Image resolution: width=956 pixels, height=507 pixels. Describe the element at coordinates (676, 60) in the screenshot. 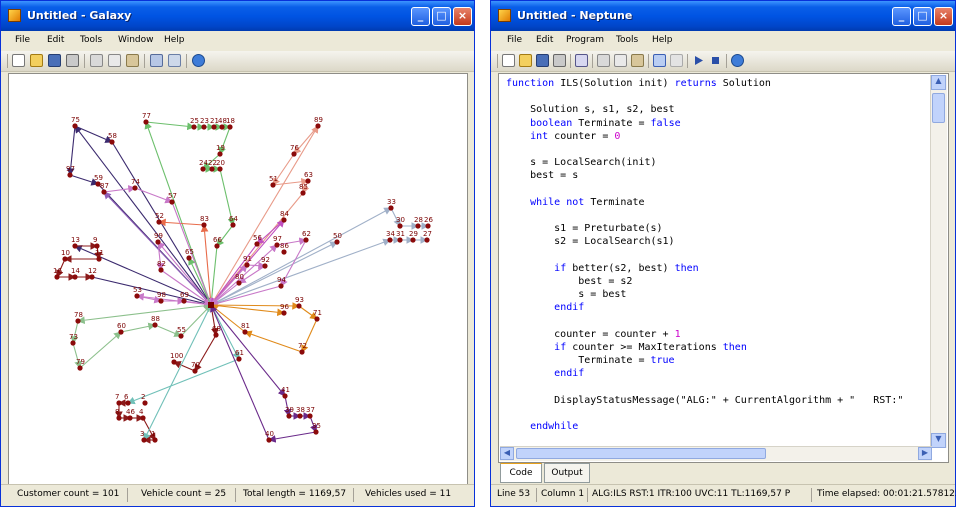

I see `redo-icon` at that location.